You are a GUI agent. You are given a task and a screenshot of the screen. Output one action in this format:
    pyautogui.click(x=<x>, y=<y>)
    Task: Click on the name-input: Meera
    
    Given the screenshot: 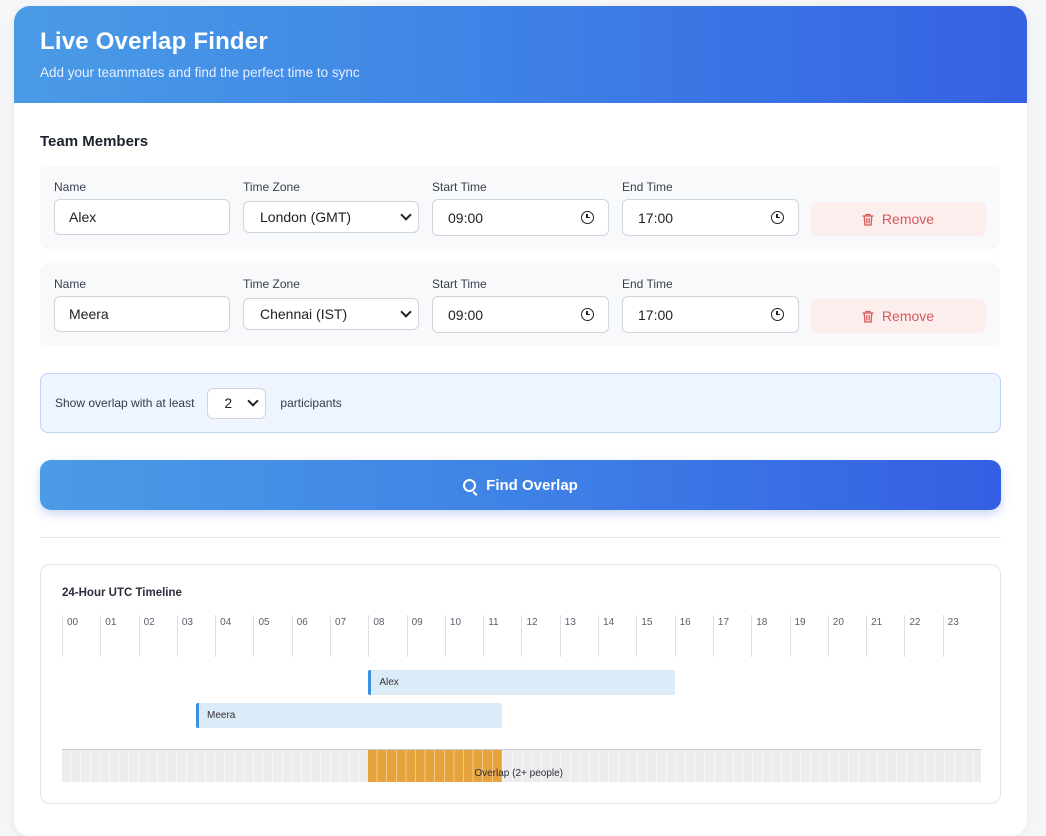 What is the action you would take?
    pyautogui.click(x=142, y=314)
    